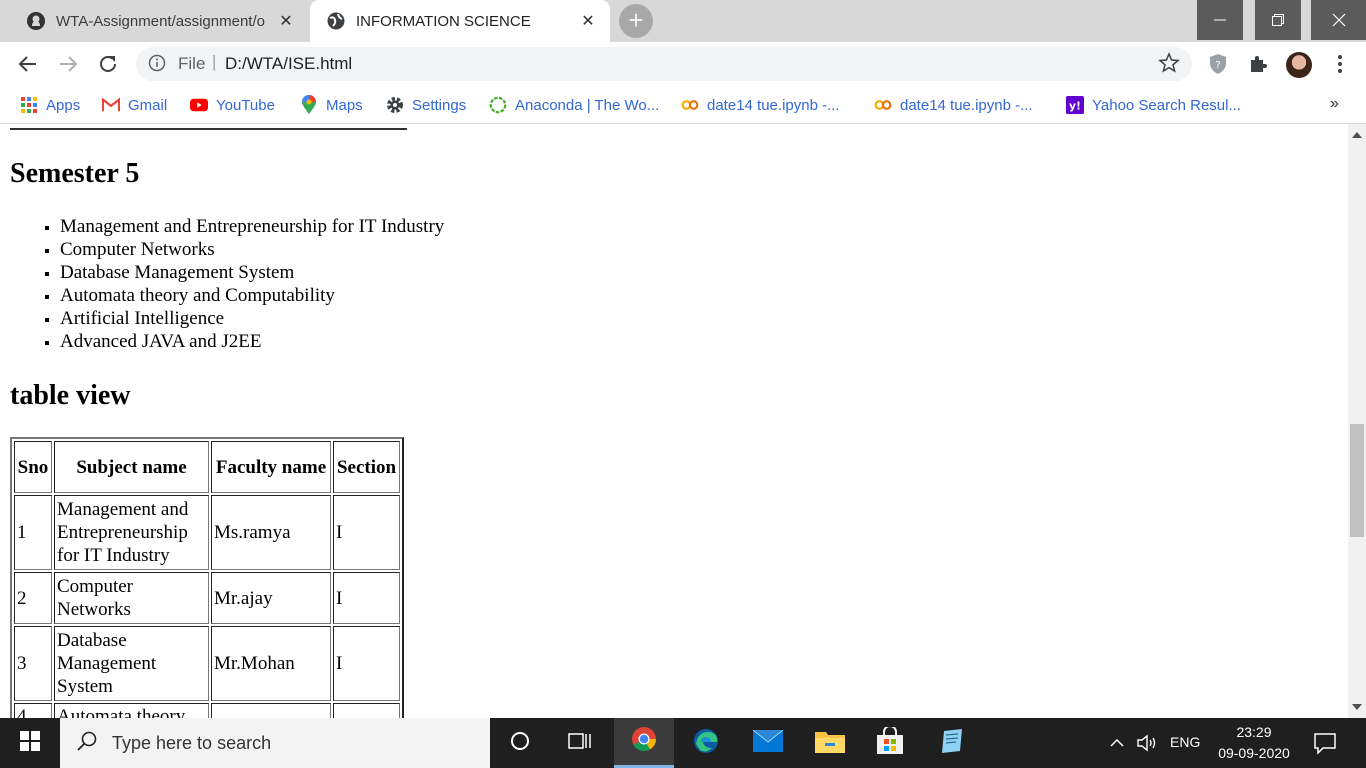  I want to click on clock-date: 09-09-2020, so click(1254, 753).